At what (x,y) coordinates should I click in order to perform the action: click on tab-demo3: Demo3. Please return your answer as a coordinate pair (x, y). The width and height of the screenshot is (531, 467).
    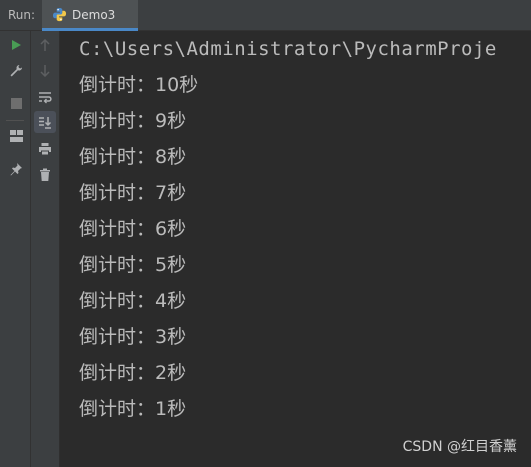
    Looking at the image, I should click on (90, 15).